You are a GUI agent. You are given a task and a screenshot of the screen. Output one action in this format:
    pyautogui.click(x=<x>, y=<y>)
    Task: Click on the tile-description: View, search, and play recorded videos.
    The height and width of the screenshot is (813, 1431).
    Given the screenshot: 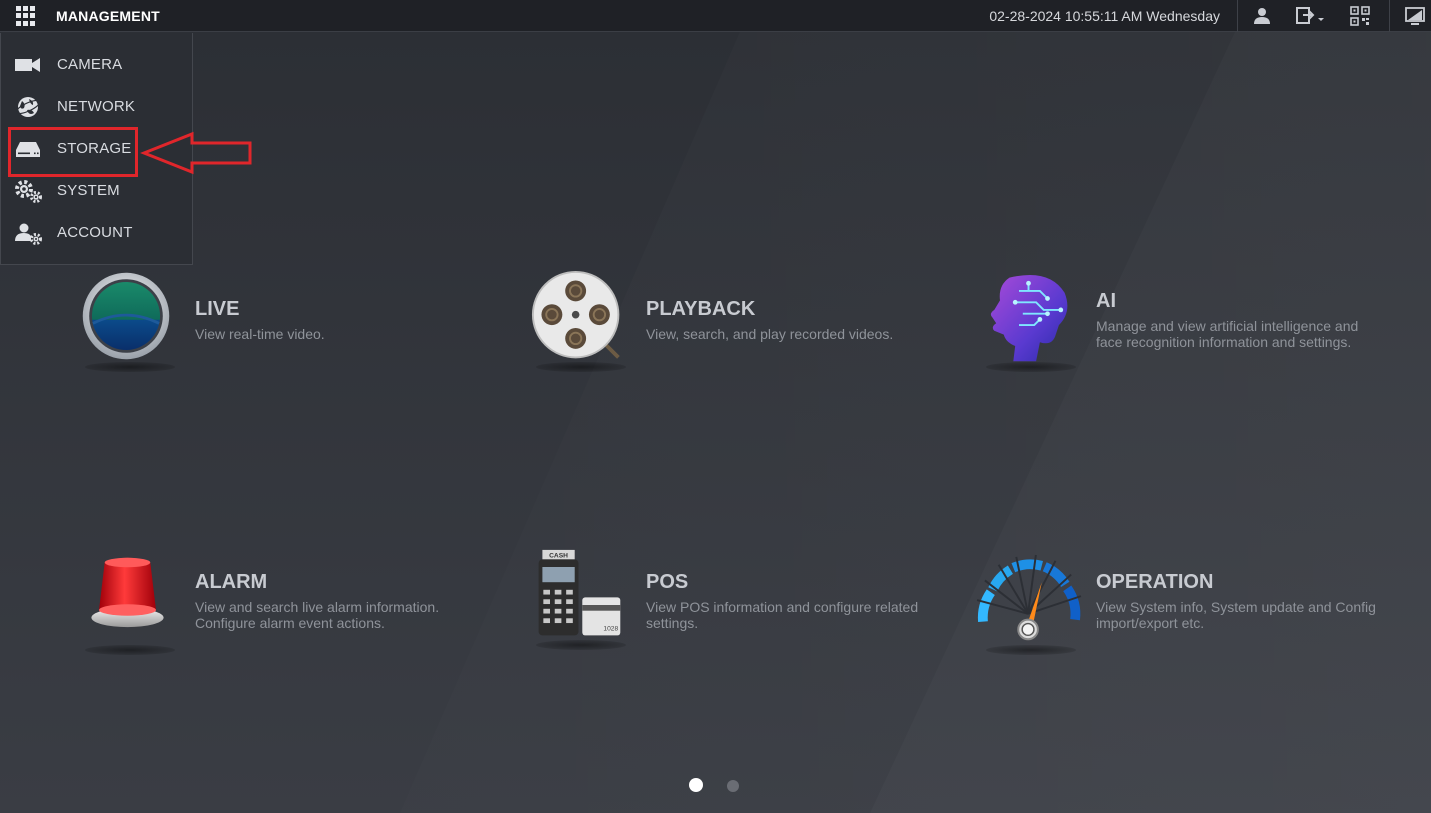 What is the action you would take?
    pyautogui.click(x=770, y=334)
    